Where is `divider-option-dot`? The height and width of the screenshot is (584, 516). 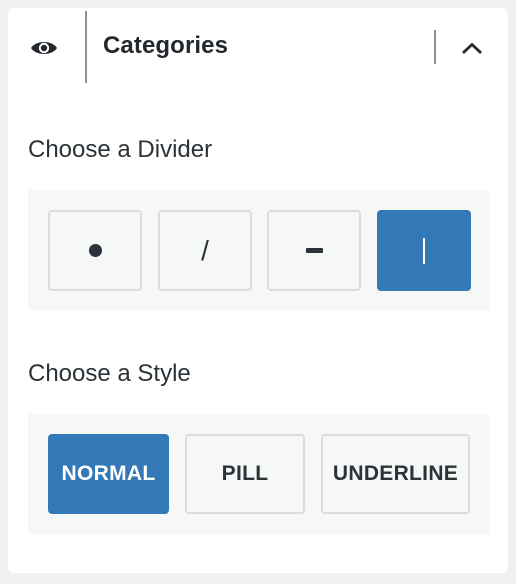 divider-option-dot is located at coordinates (95, 250).